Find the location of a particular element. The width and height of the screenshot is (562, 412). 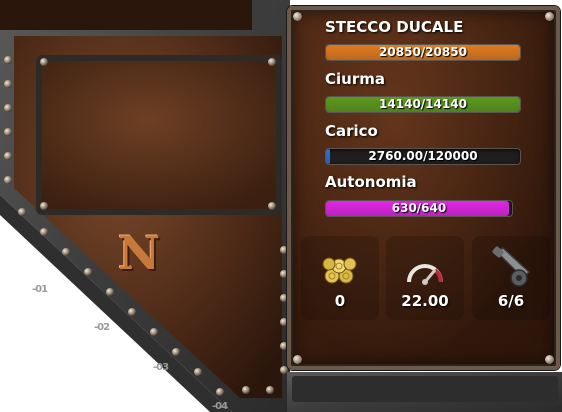

crew-label: Ciurma is located at coordinates (355, 79).